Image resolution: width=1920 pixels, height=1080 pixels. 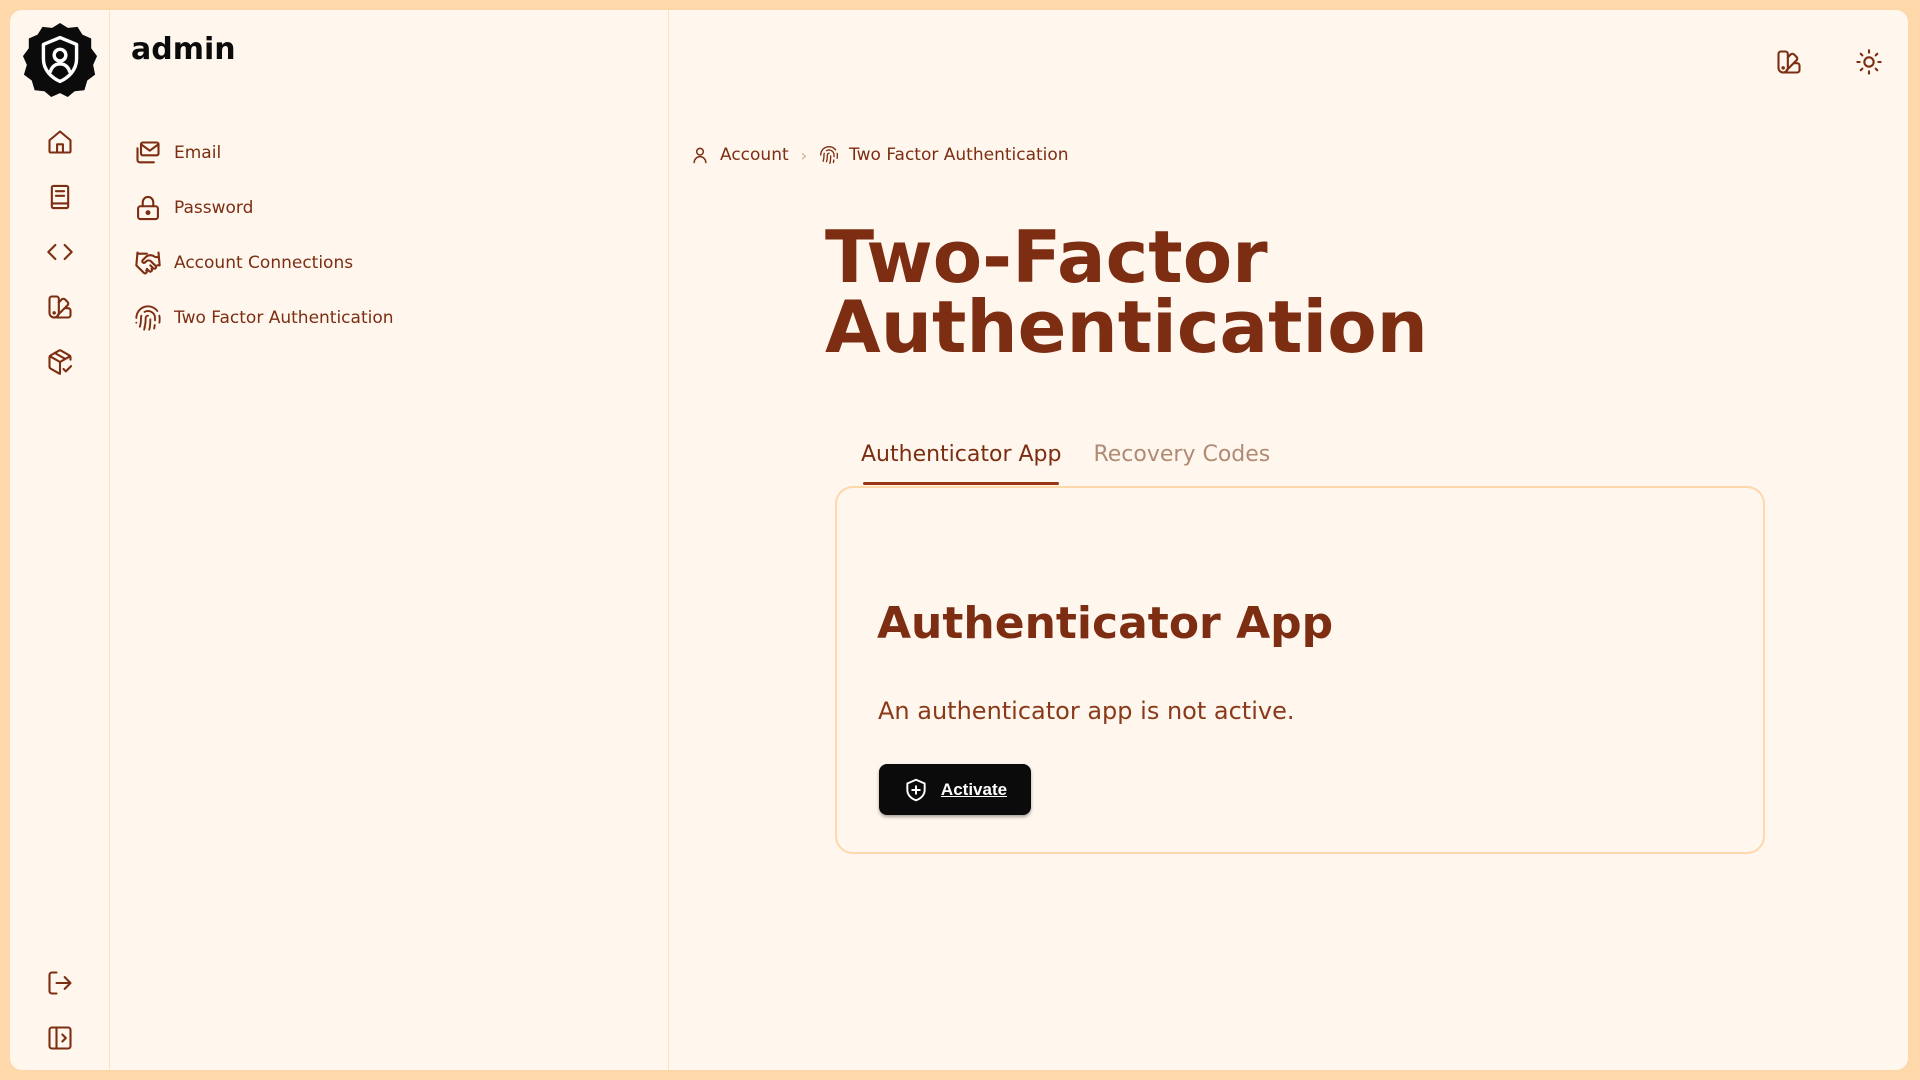 I want to click on icon-rail, so click(x=60, y=540).